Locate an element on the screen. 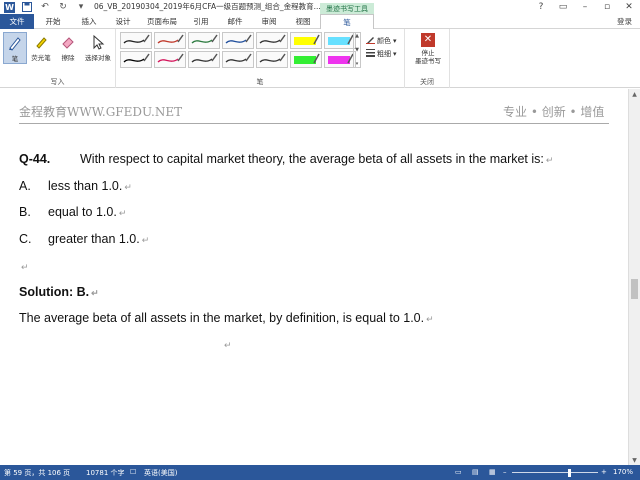  pen-tool-label: 笔 is located at coordinates (15, 59).